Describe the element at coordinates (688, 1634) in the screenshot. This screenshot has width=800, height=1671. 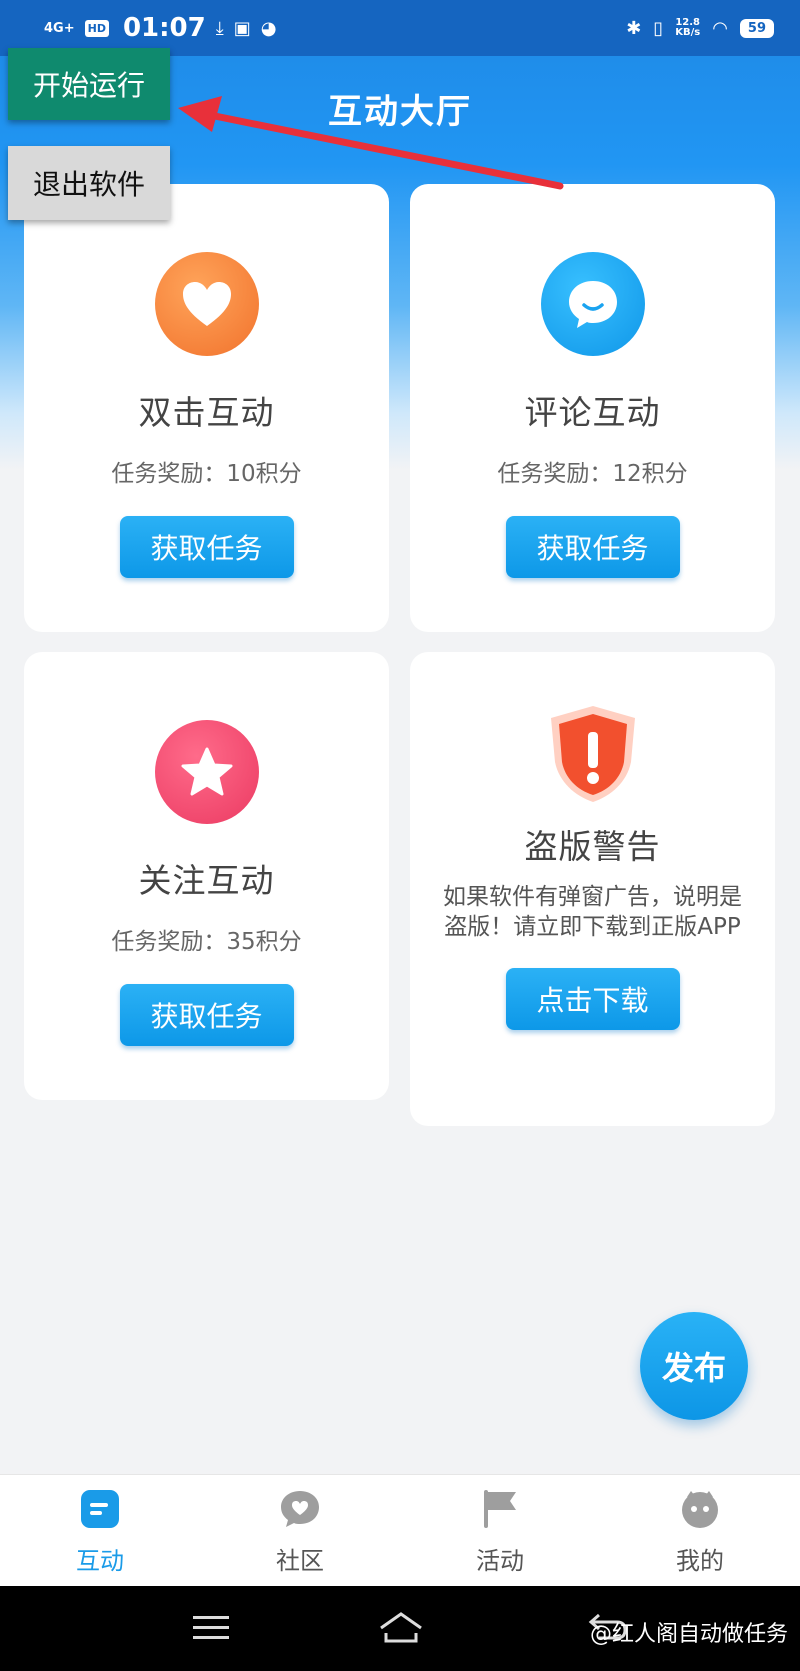
I see `watermark-text: @红人阁自动做任务` at that location.